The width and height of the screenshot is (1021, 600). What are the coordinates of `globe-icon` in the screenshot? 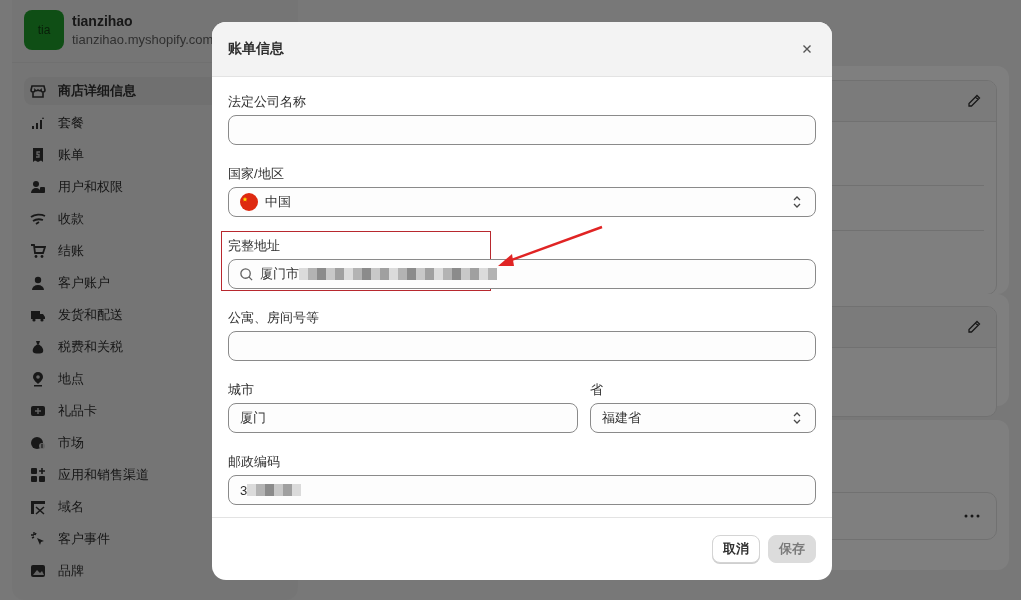 It's located at (38, 443).